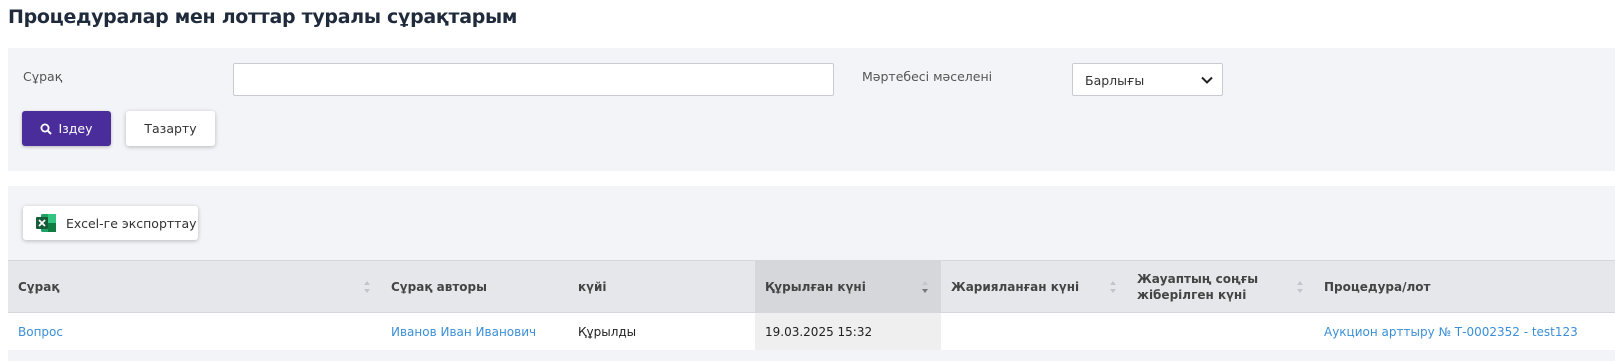  Describe the element at coordinates (1147, 79) in the screenshot. I see `status-select: Барлығы` at that location.